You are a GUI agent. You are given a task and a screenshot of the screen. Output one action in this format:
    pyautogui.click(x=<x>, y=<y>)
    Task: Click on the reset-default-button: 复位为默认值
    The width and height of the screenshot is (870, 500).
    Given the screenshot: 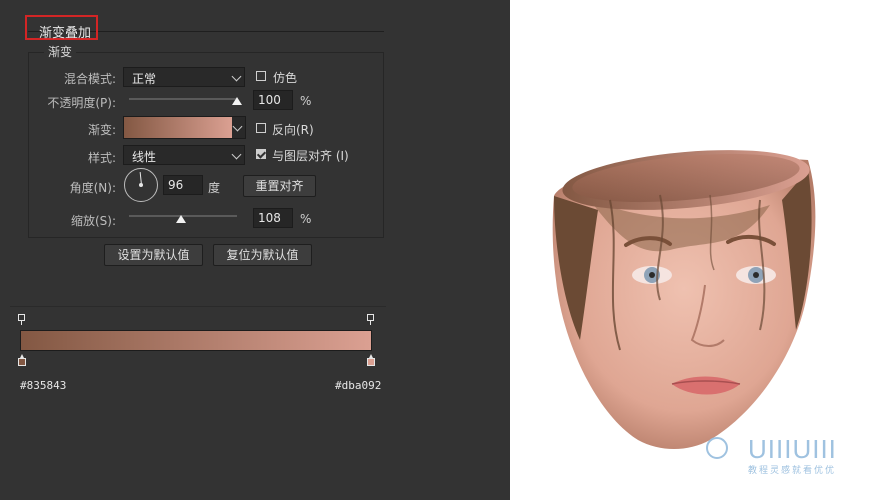 What is the action you would take?
    pyautogui.click(x=262, y=255)
    